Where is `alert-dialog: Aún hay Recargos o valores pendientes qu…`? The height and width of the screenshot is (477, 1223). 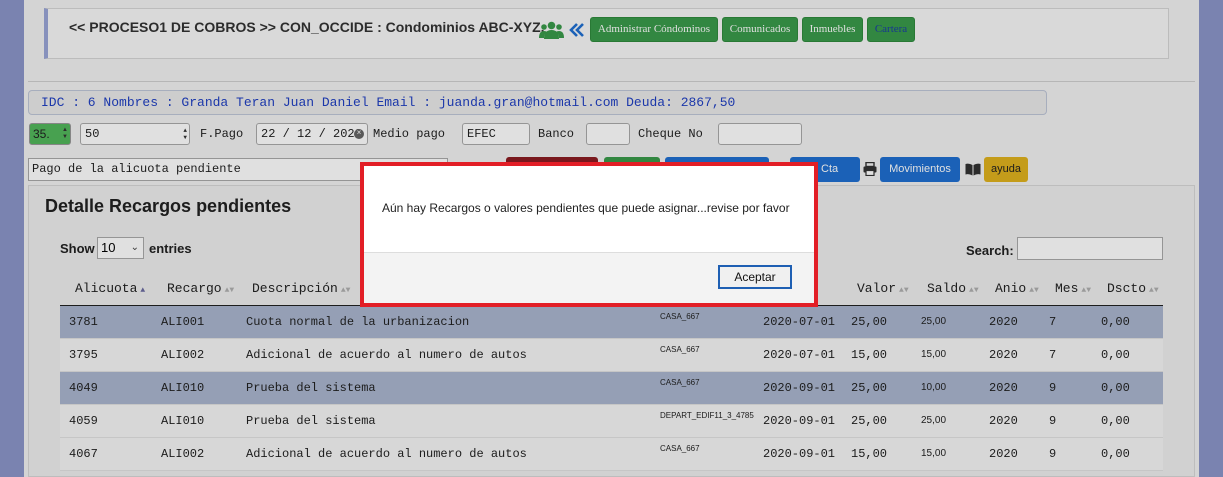
alert-dialog: Aún hay Recargos o valores pendientes qu… is located at coordinates (589, 234).